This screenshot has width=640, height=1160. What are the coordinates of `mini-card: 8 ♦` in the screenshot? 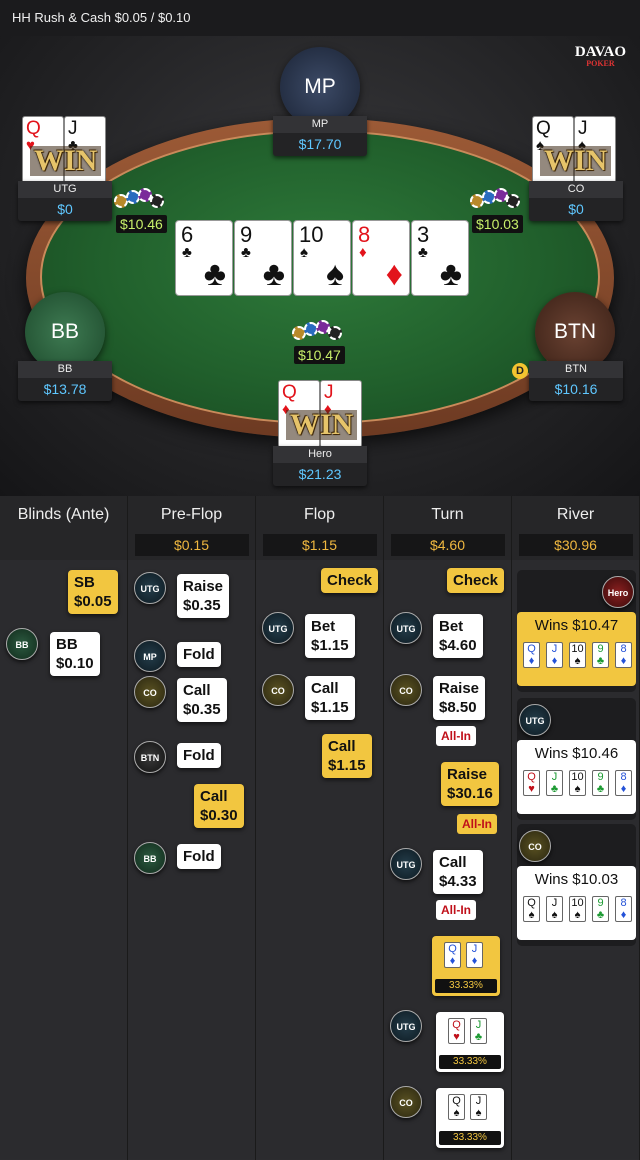 It's located at (623, 783).